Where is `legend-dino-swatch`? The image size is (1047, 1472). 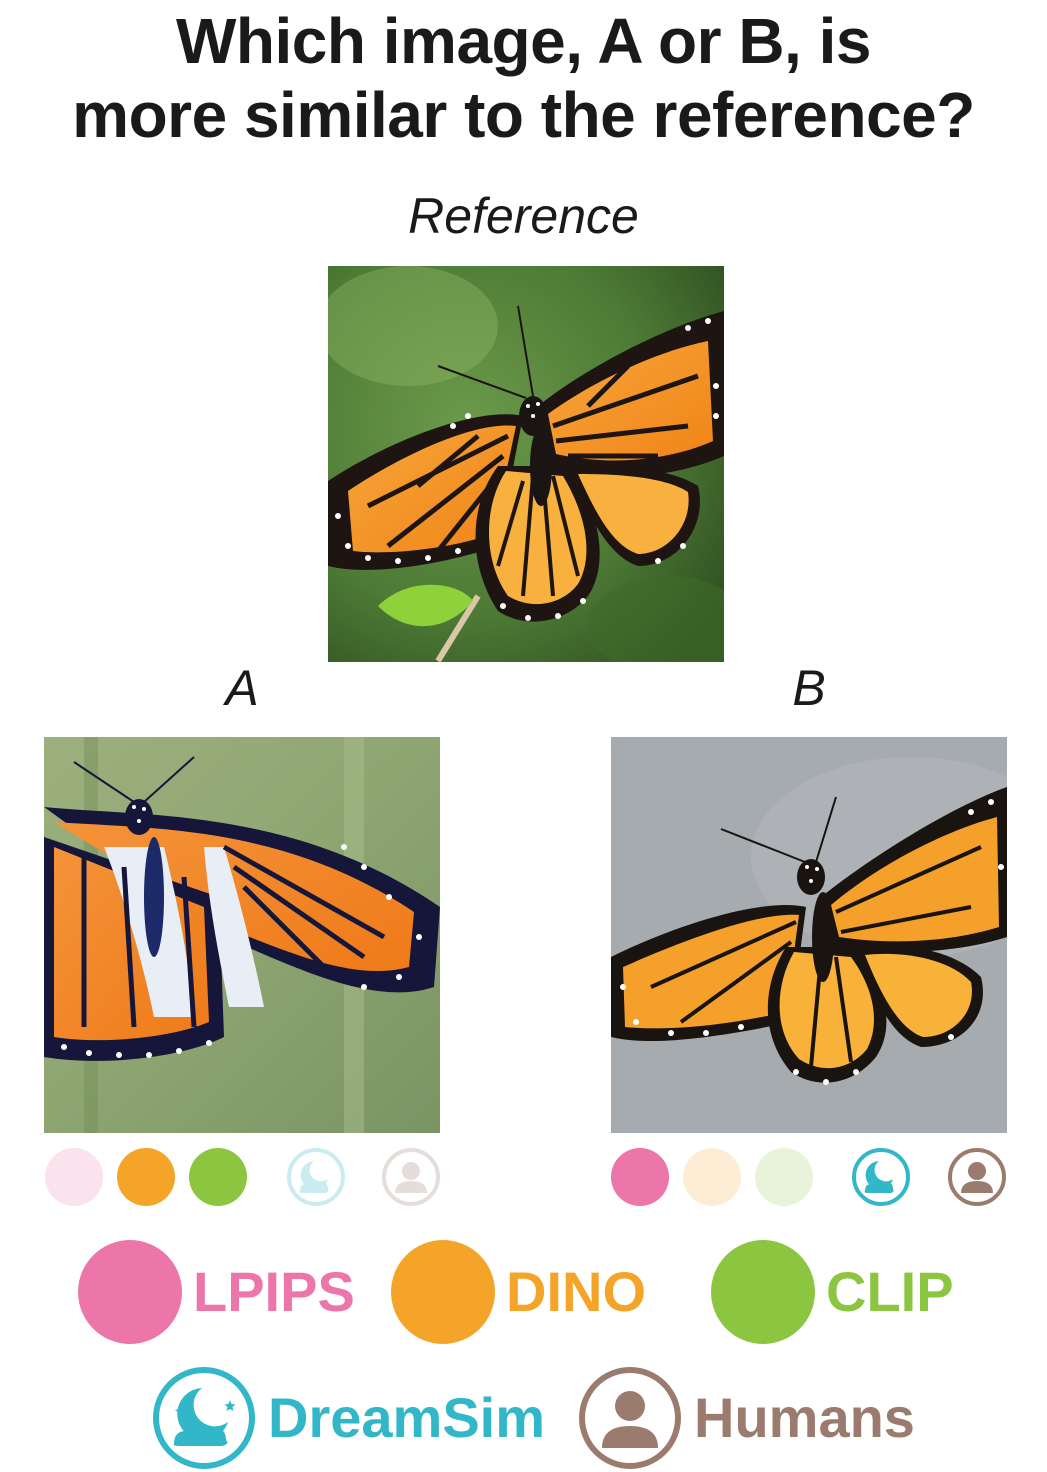 legend-dino-swatch is located at coordinates (443, 1292).